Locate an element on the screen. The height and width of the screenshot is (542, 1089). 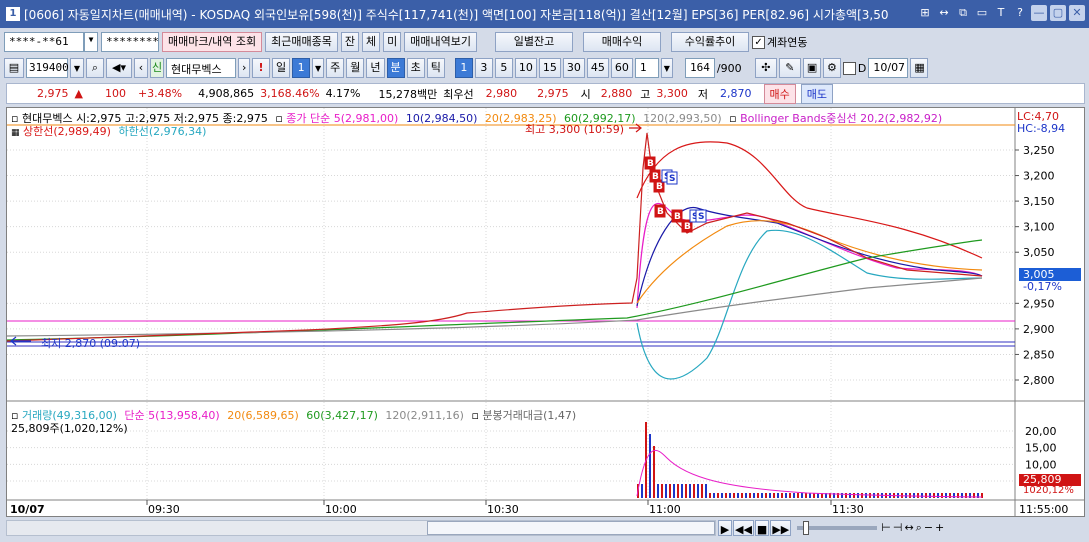
price-axis-label: 2,800 is located at coordinates (1039, 380).